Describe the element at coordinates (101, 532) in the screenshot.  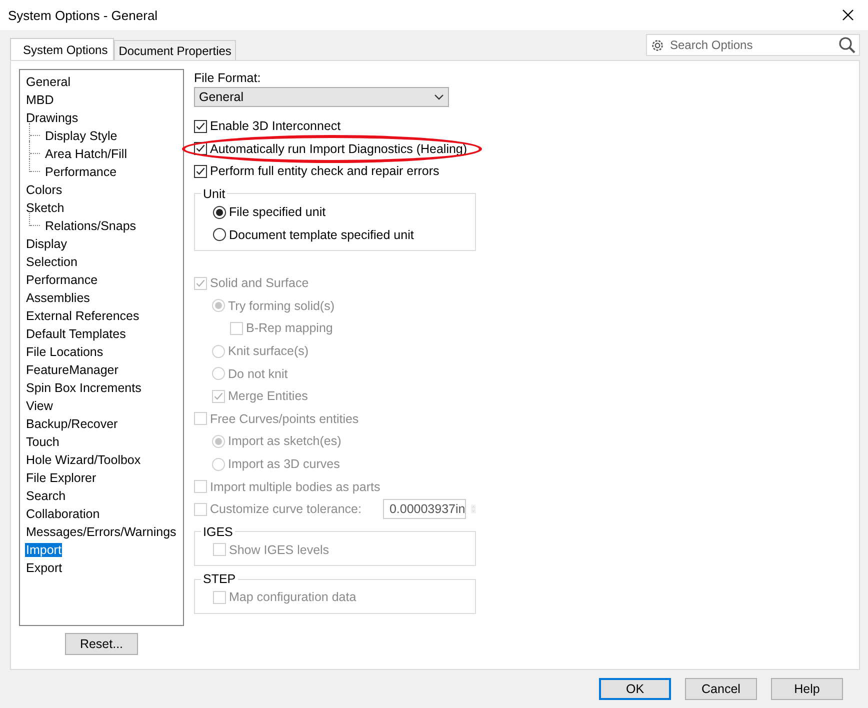
I see `tree-item: Messages/Errors/Warnings` at that location.